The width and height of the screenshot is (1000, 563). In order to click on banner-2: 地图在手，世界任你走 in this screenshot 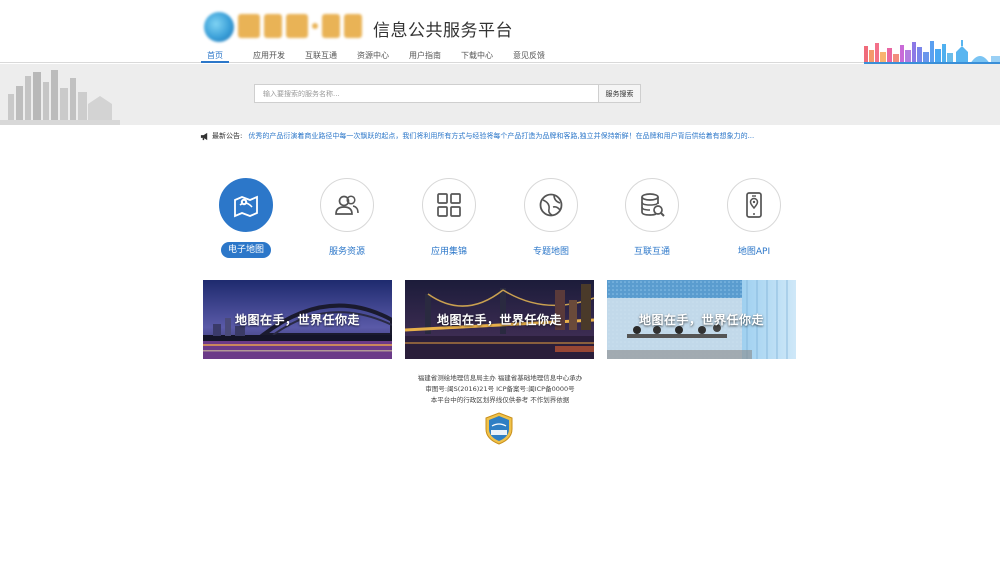, I will do `click(499, 319)`.